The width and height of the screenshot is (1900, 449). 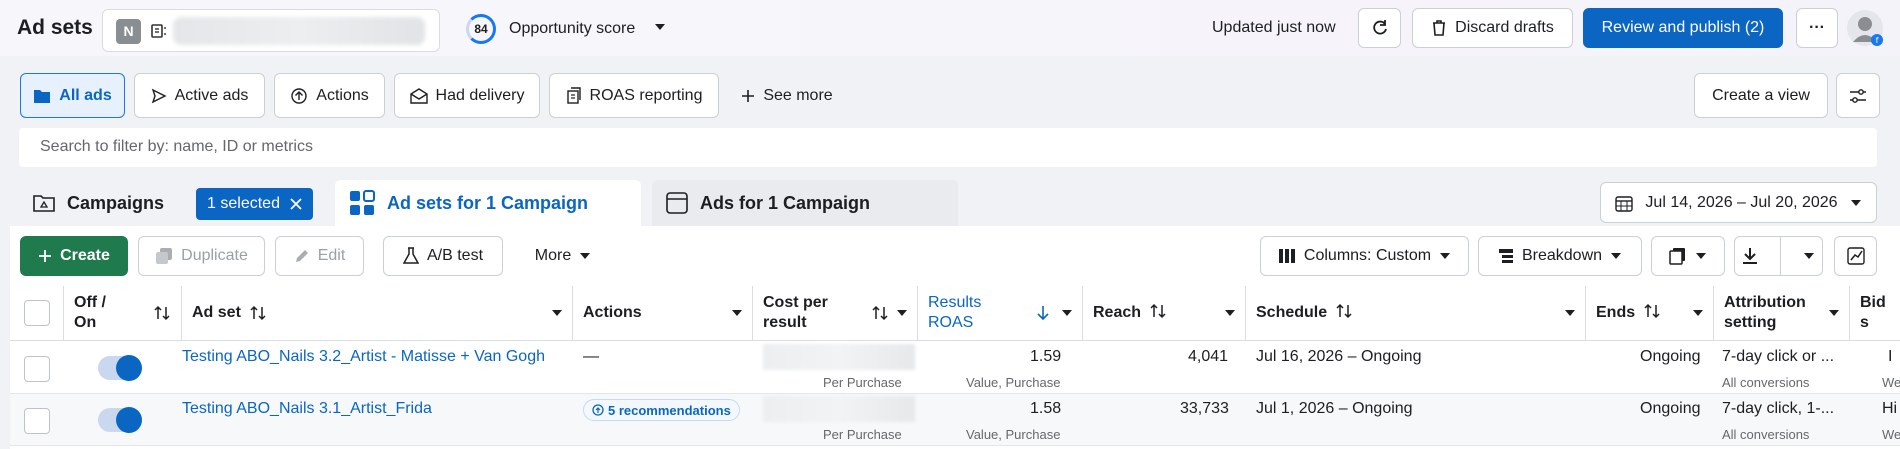 What do you see at coordinates (839, 409) in the screenshot?
I see `cost-per-result-redacted` at bounding box center [839, 409].